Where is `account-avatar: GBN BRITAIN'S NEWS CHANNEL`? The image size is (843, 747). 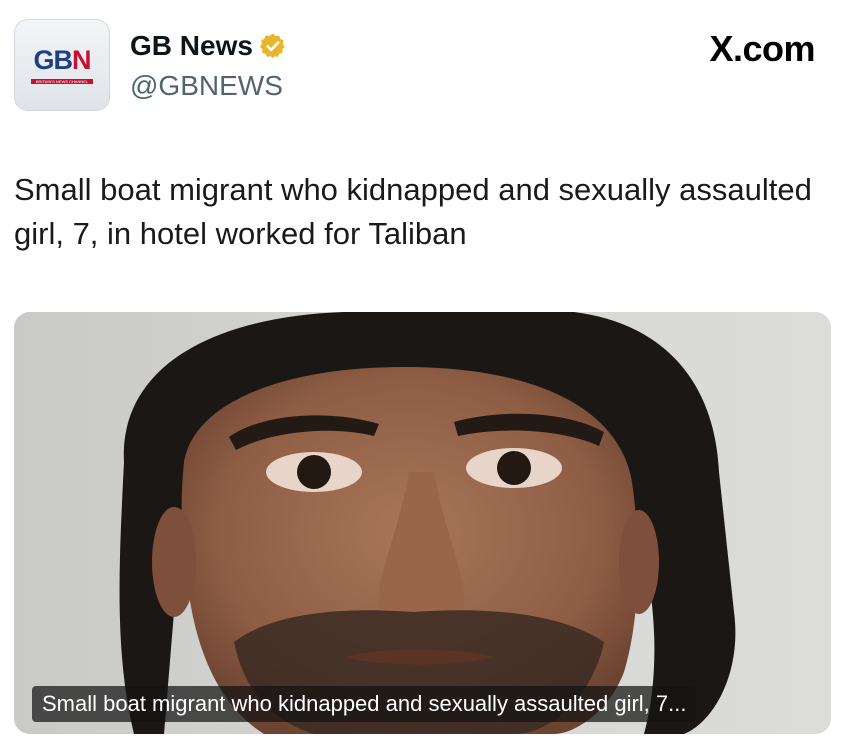 account-avatar: GBN BRITAIN'S NEWS CHANNEL is located at coordinates (62, 65).